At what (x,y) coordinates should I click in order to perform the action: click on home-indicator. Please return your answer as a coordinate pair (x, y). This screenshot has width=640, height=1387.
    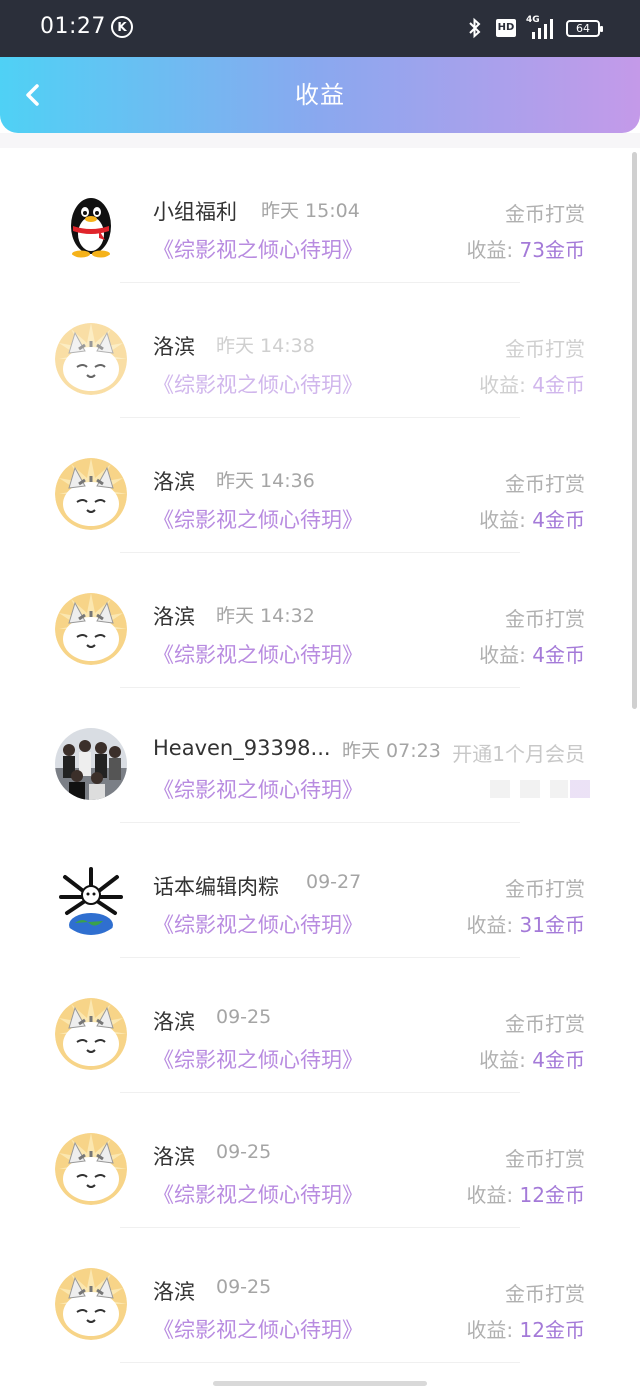
    Looking at the image, I should click on (320, 1383).